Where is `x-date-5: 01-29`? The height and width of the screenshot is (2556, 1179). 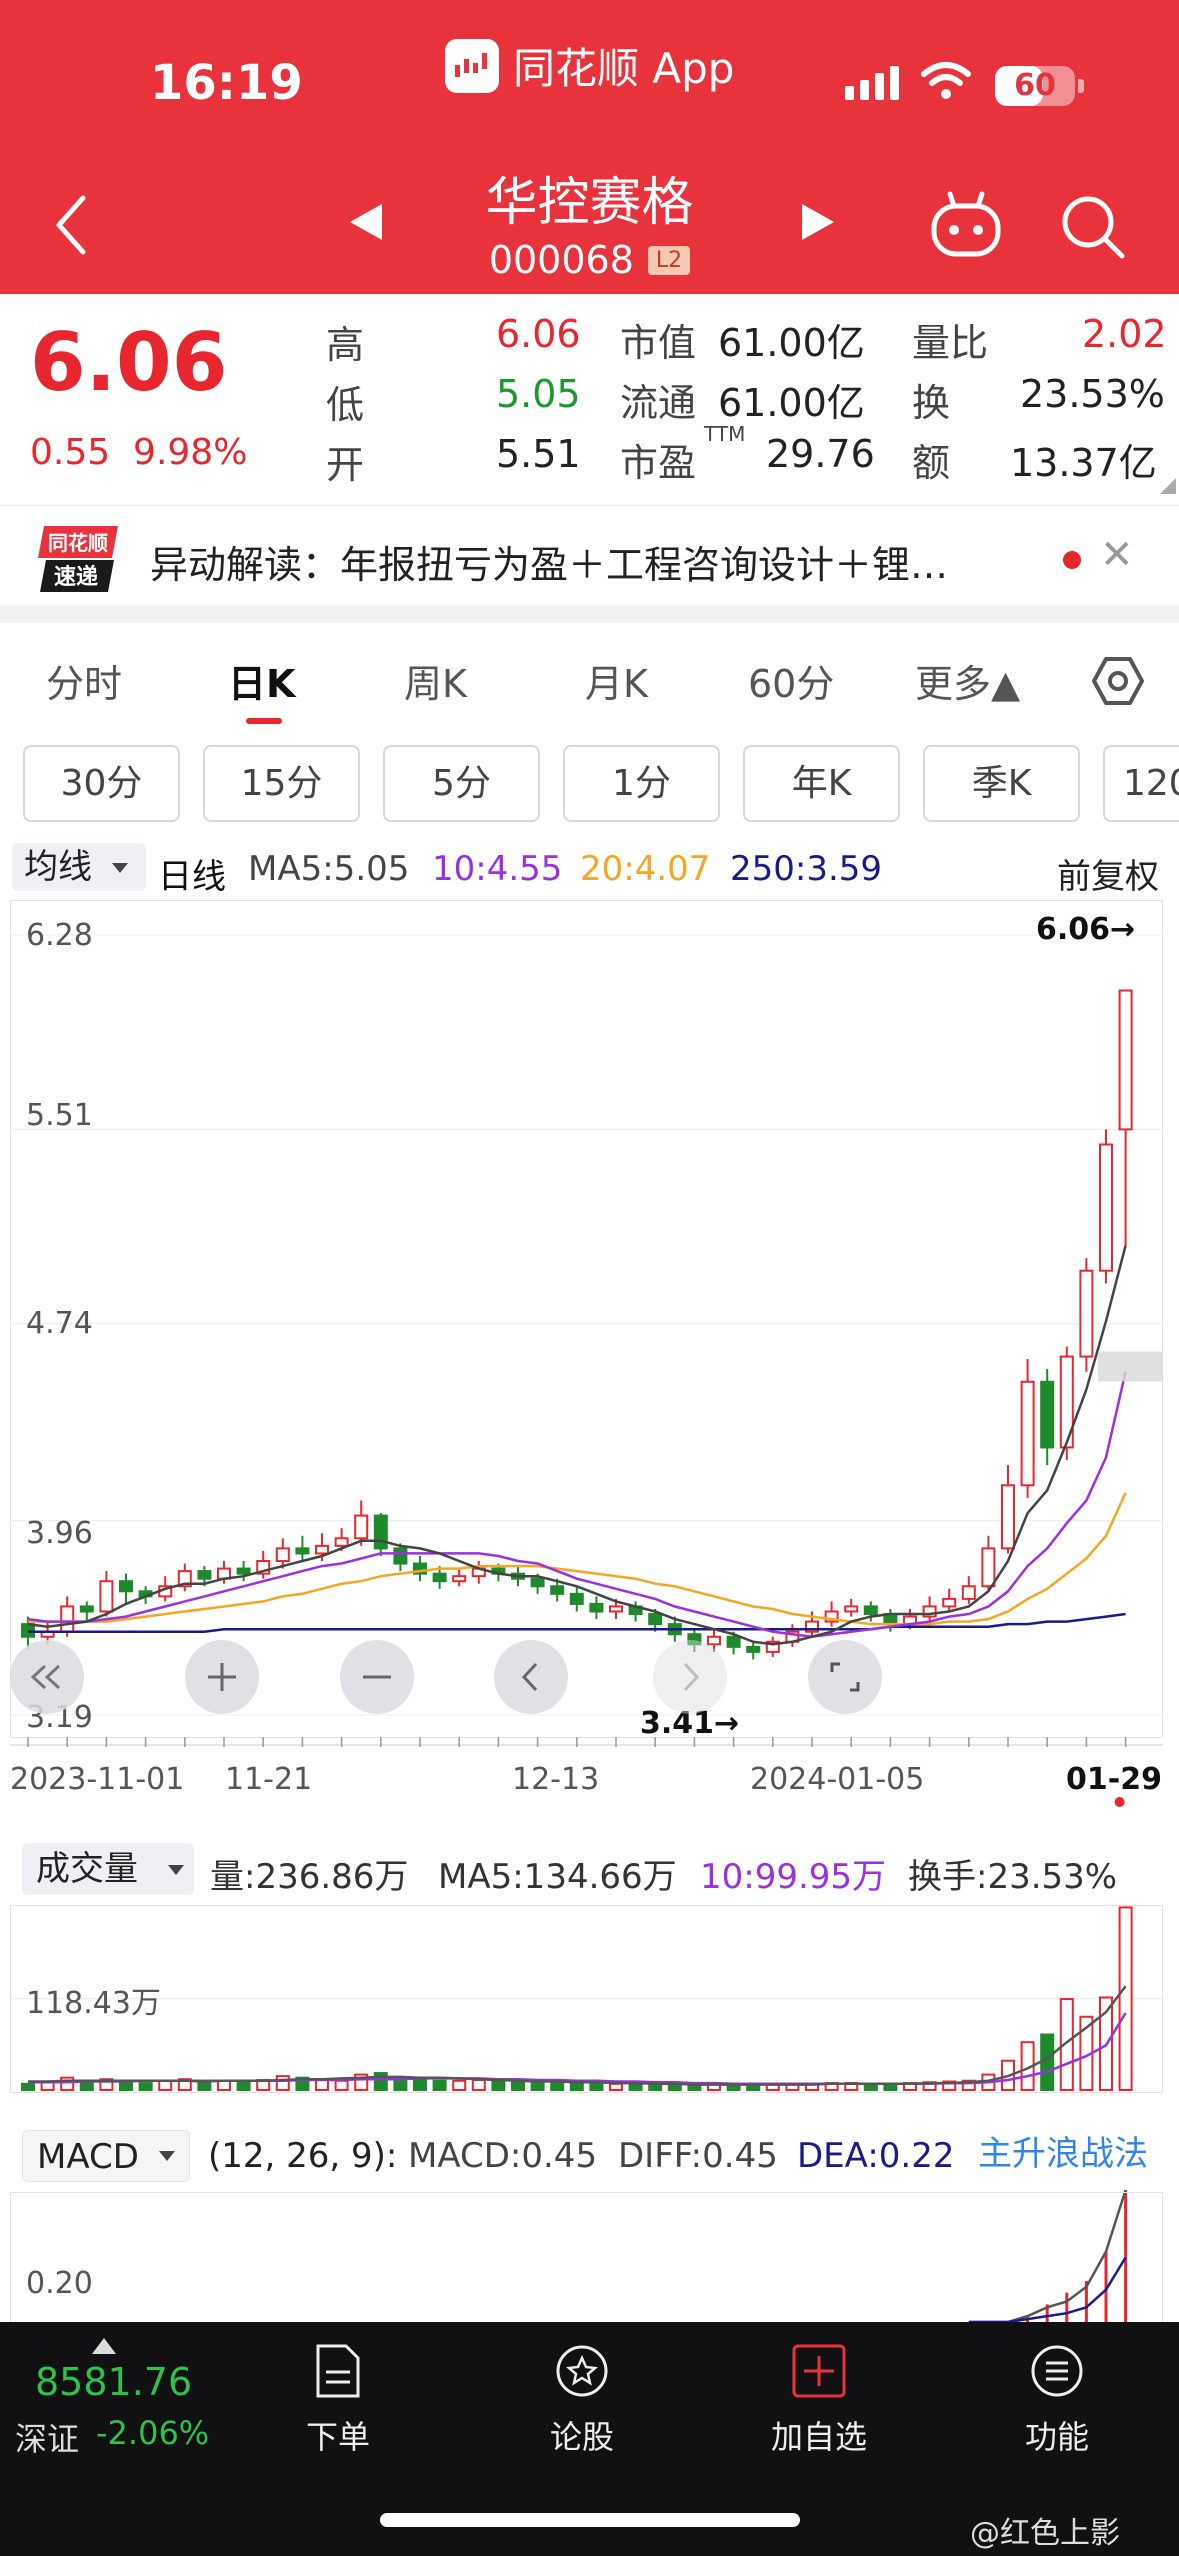
x-date-5: 01-29 is located at coordinates (1114, 1779).